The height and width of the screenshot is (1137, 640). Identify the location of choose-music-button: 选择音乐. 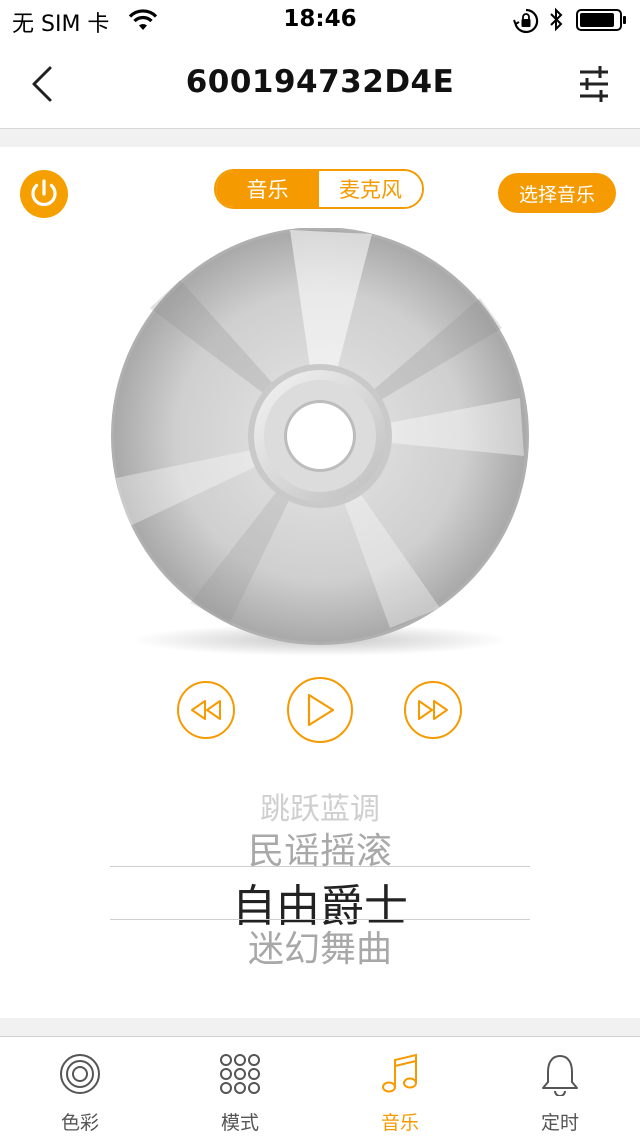
(557, 193).